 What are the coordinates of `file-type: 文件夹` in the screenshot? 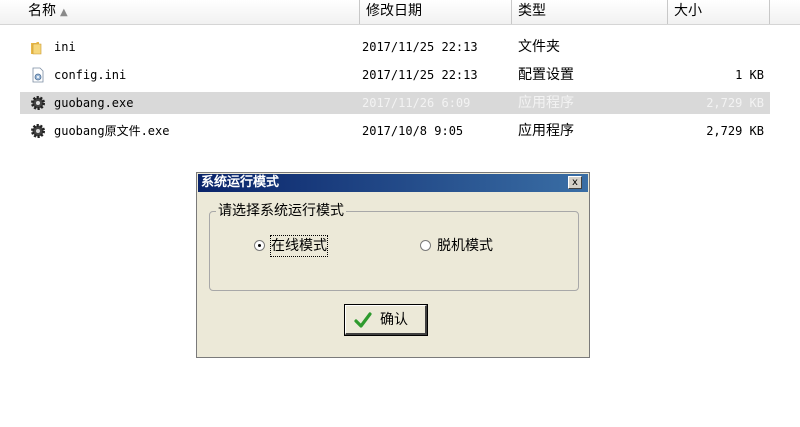 It's located at (539, 47).